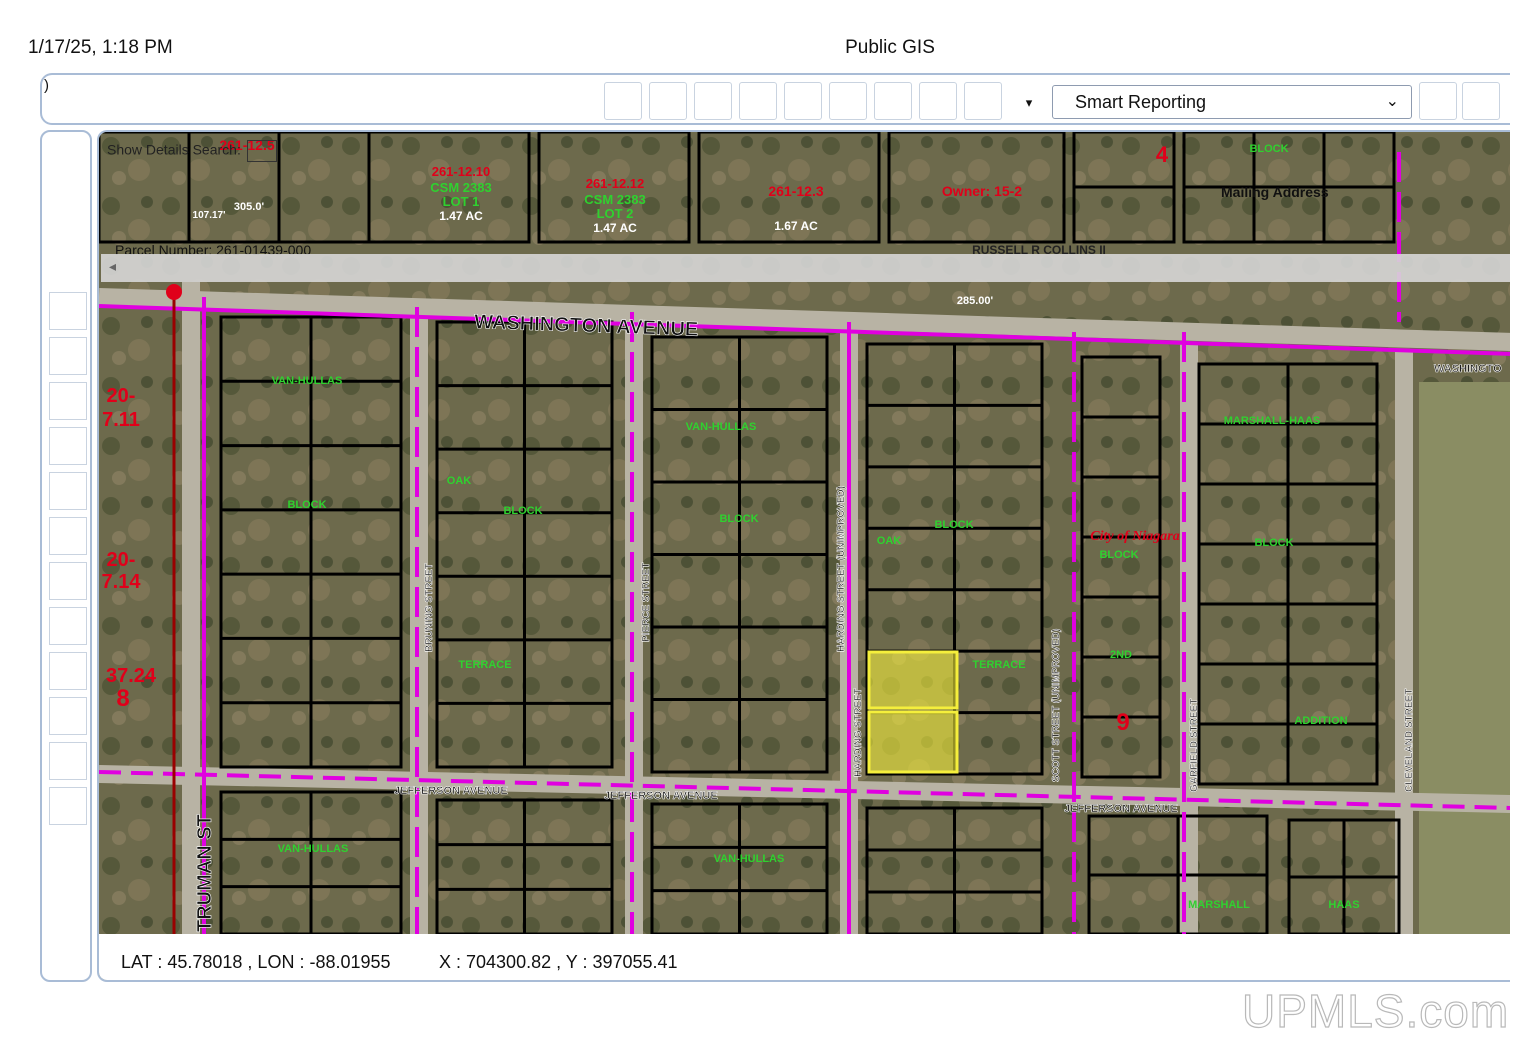 The height and width of the screenshot is (1054, 1523). I want to click on street-label-jefferson-1: JEFFERSON AVENUE, so click(451, 791).